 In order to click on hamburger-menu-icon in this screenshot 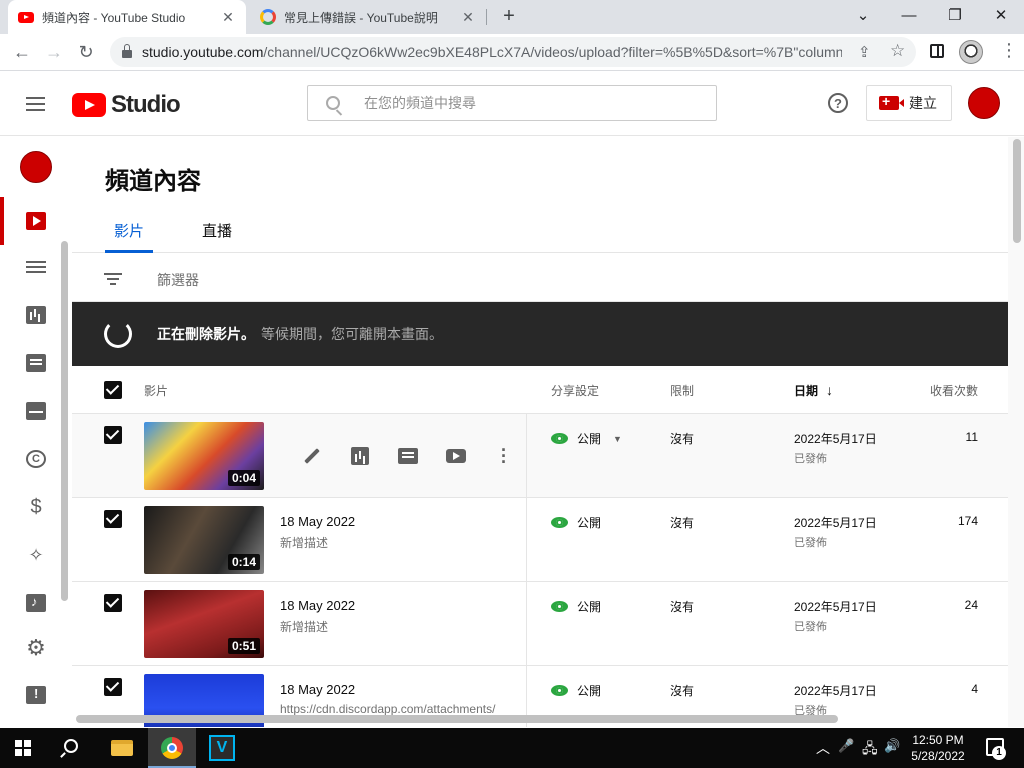, I will do `click(35, 106)`.